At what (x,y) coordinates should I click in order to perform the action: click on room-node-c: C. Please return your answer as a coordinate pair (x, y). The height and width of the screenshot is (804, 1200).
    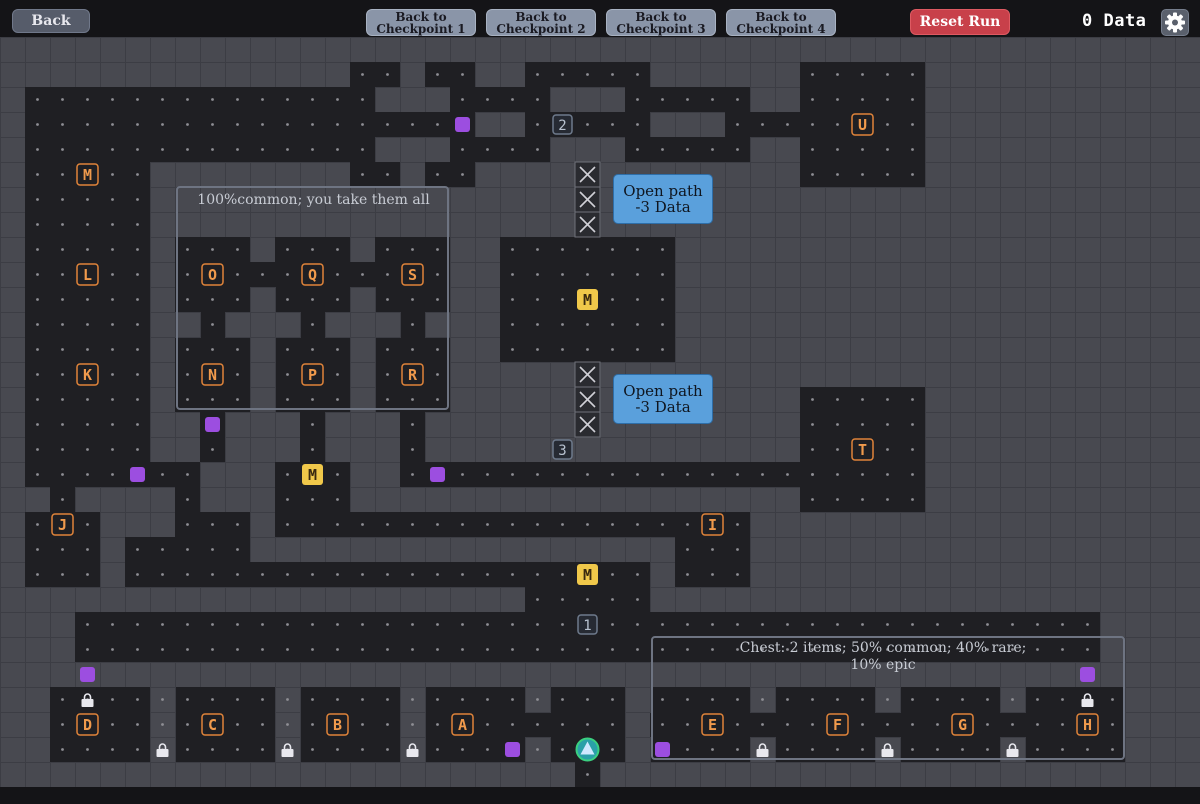
    Looking at the image, I should click on (212, 724).